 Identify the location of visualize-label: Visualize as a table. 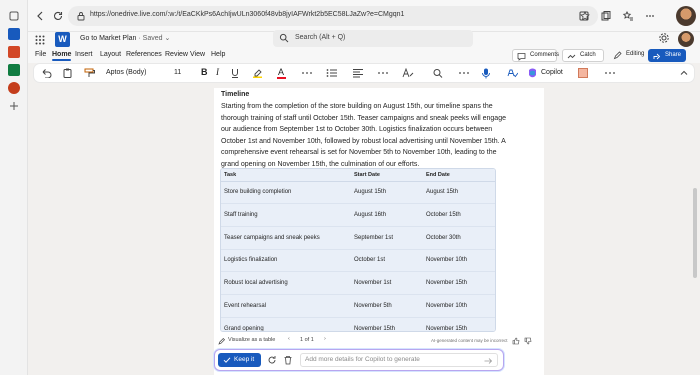
(252, 340).